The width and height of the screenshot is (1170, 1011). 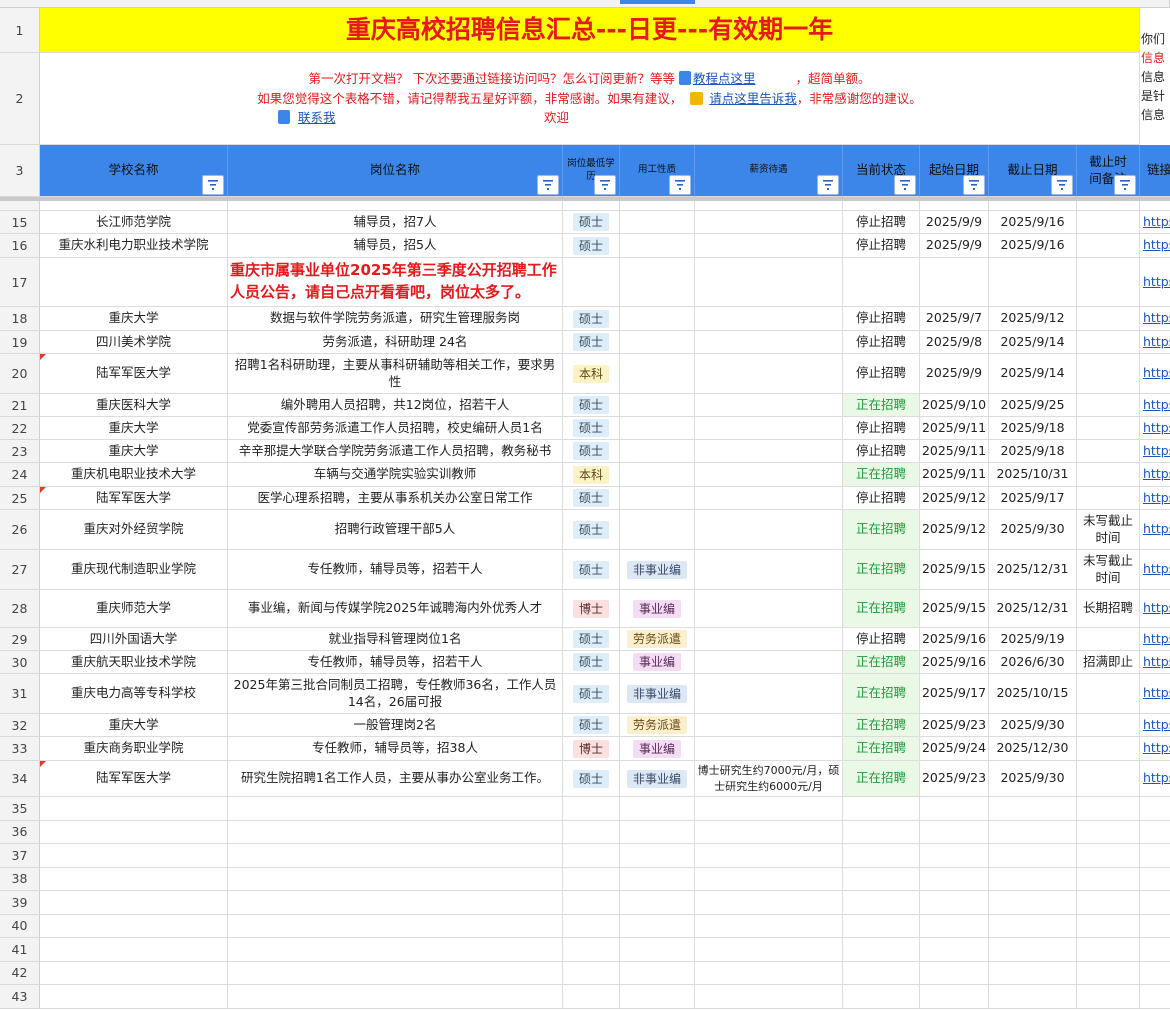 I want to click on row-header-22: 22, so click(x=20, y=428).